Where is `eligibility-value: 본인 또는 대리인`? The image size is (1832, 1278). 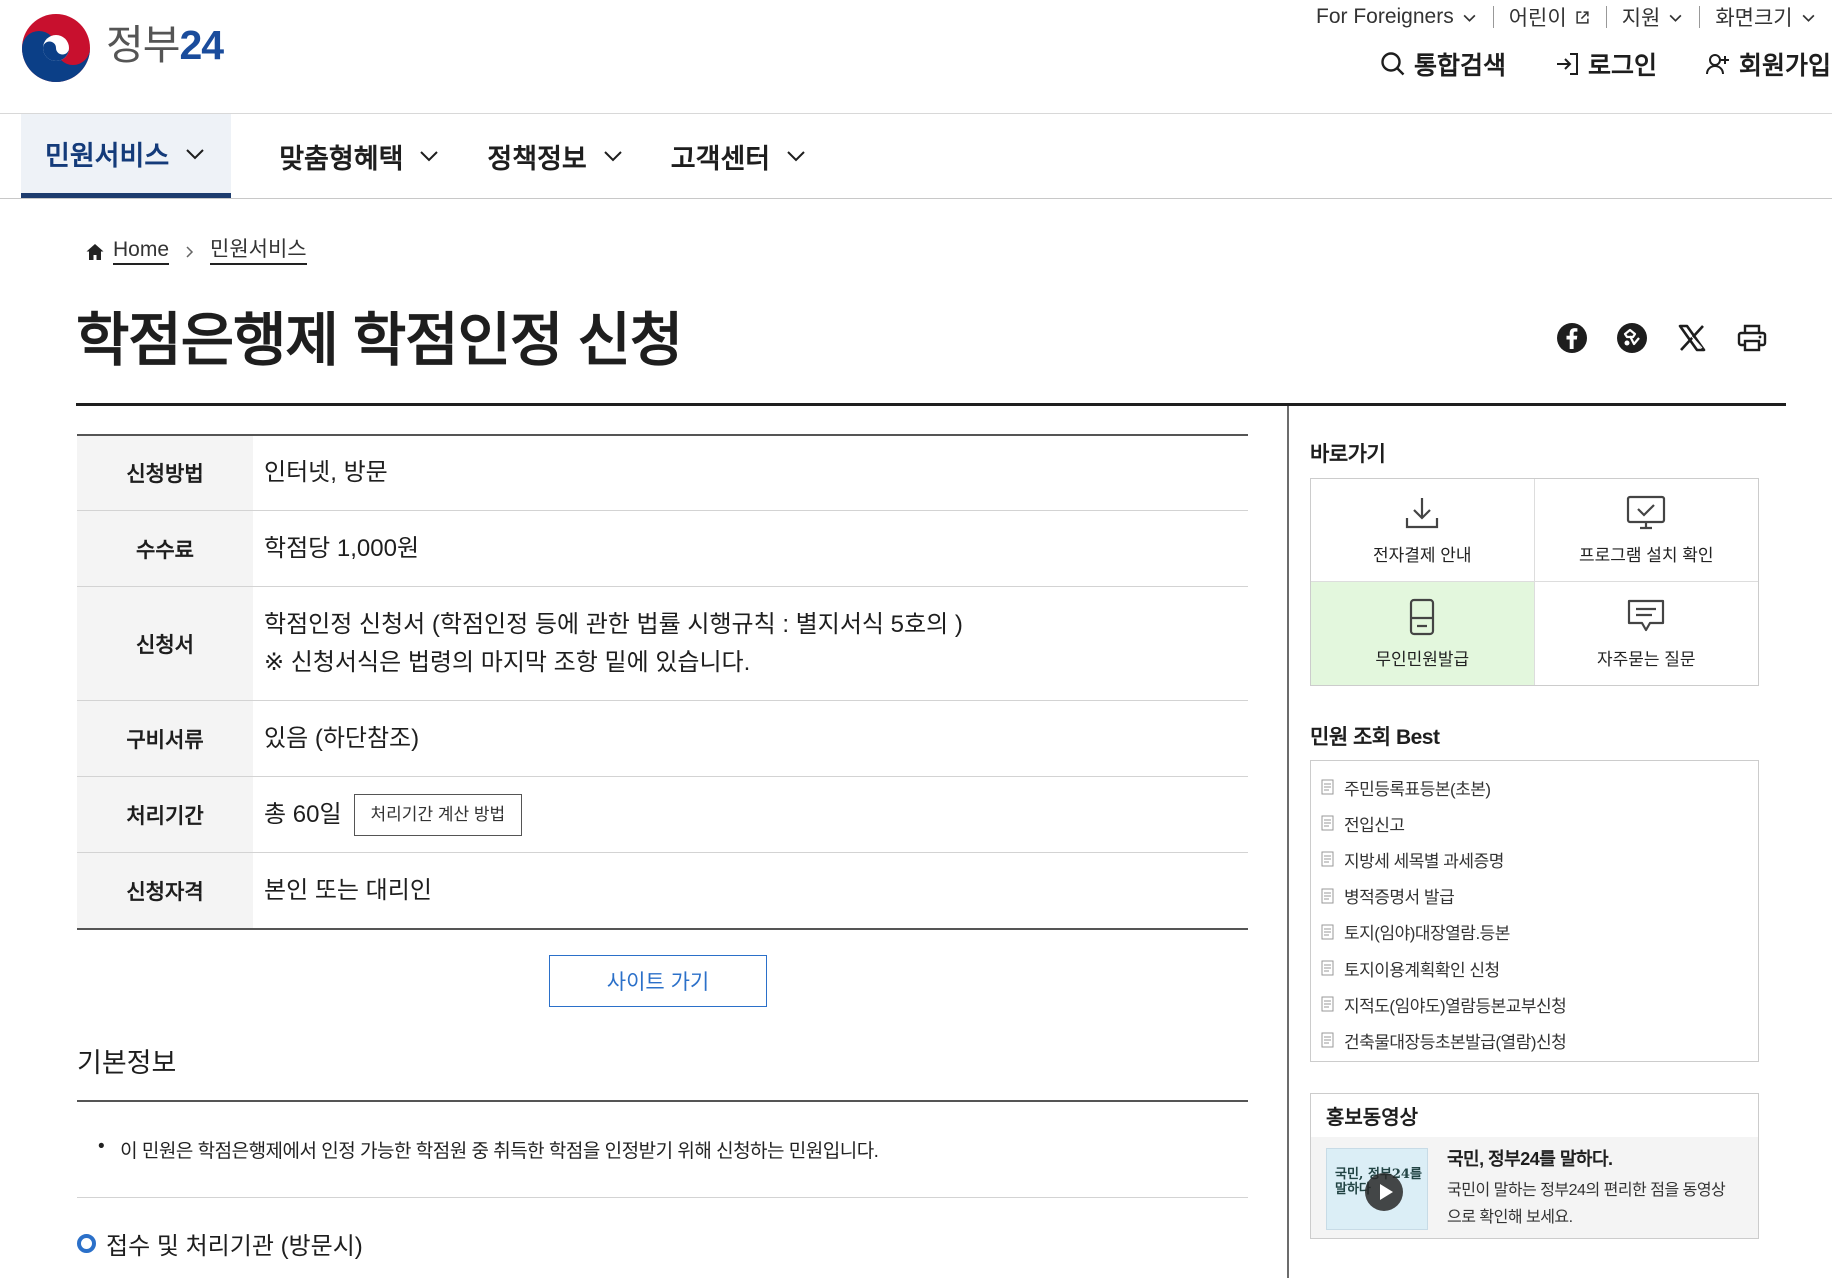 eligibility-value: 본인 또는 대리인 is located at coordinates (348, 890).